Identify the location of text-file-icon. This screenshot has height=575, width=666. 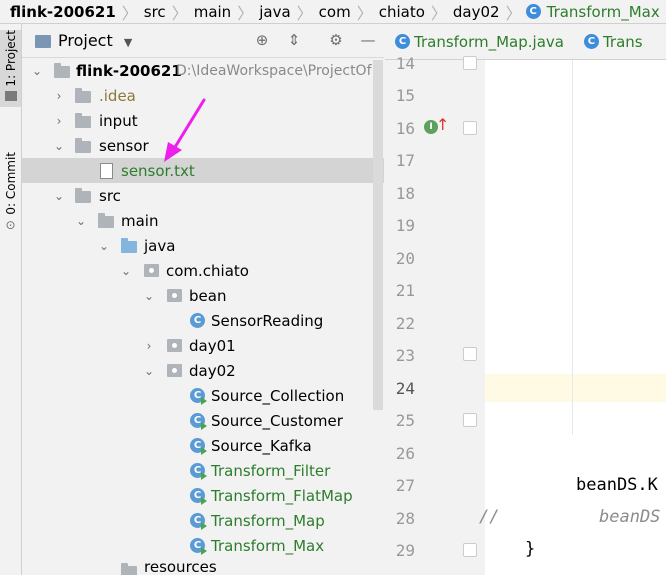
(106, 171).